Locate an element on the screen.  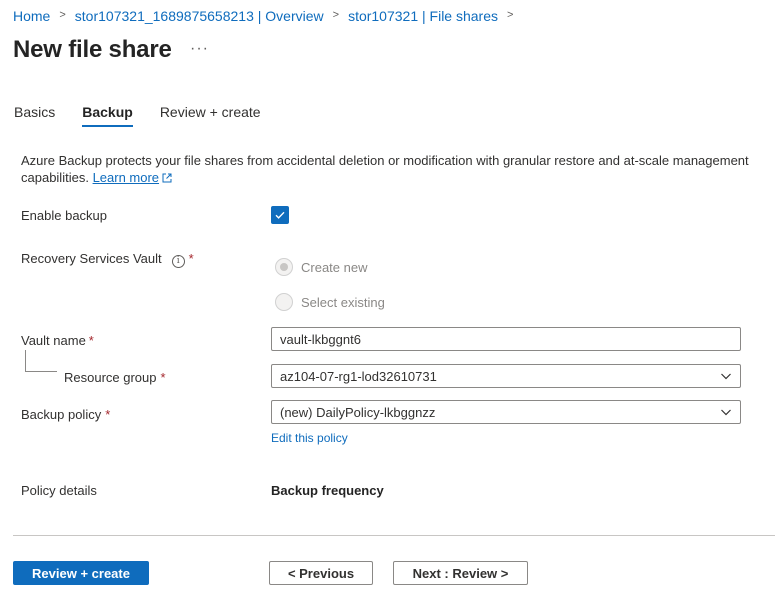
checkmark-icon is located at coordinates (280, 215).